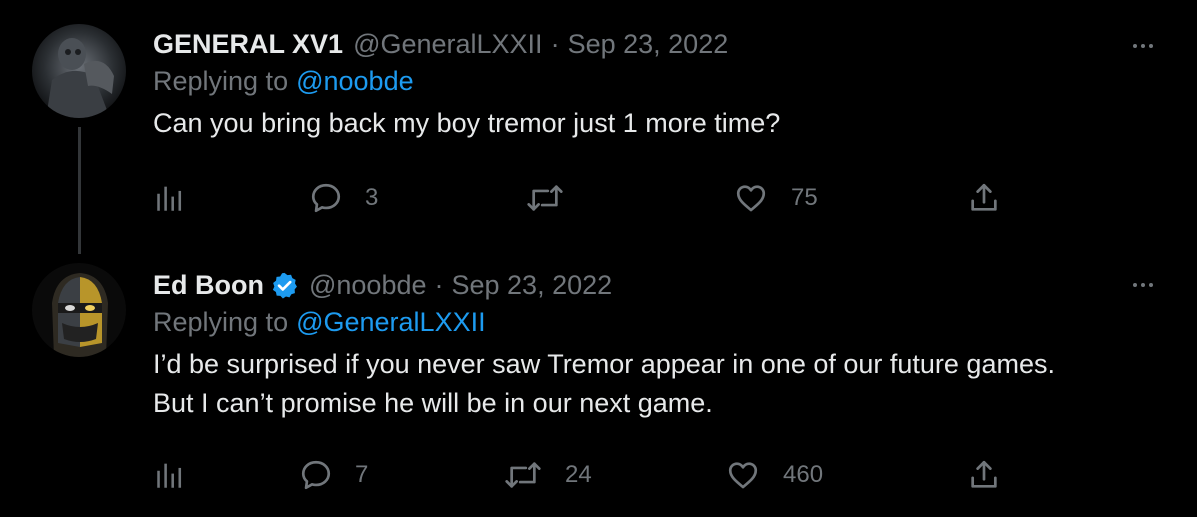 The width and height of the screenshot is (1197, 517). I want to click on dark-warrior-avatar-icon, so click(79, 71).